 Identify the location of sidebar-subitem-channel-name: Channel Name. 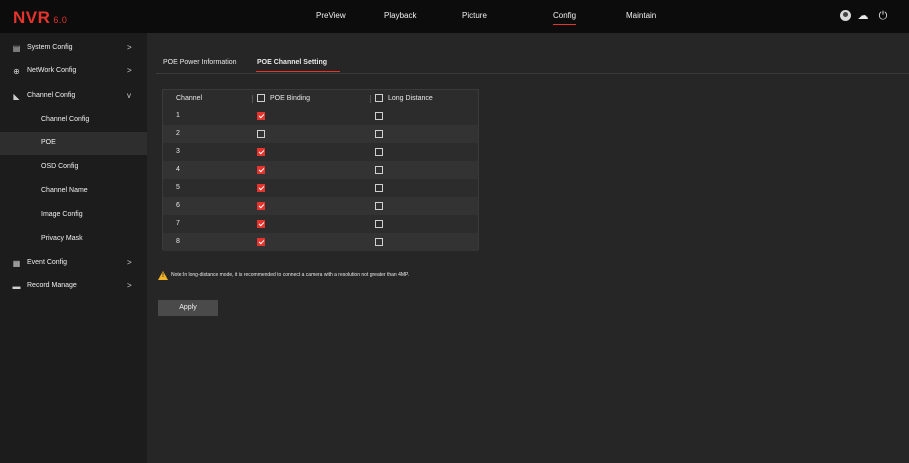
(73, 191).